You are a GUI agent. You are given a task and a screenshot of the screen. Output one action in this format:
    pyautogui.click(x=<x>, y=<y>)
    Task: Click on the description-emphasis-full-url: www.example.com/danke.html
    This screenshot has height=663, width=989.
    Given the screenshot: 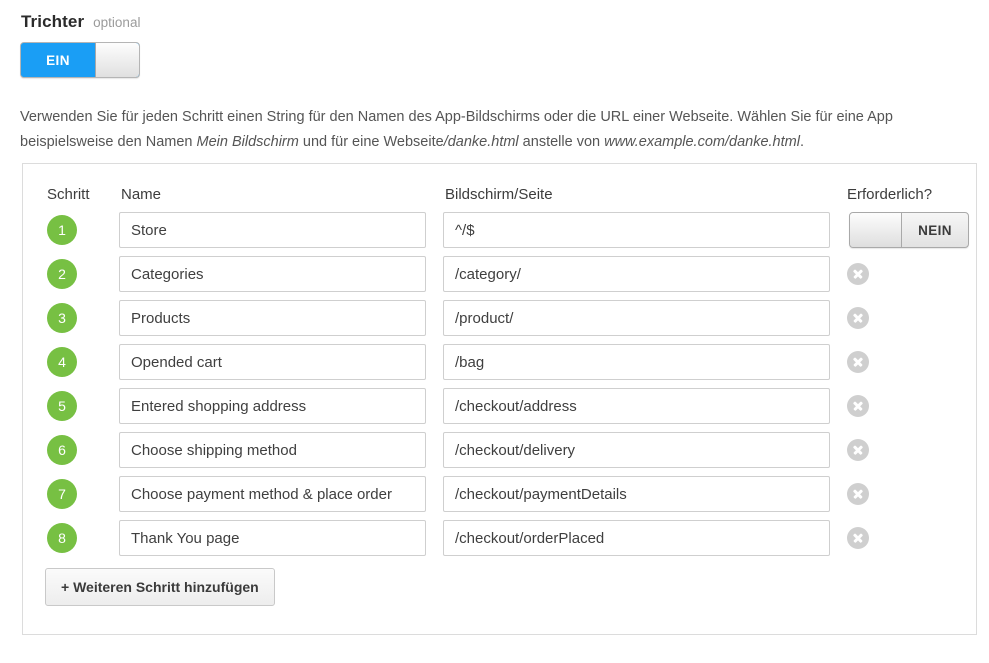 What is the action you would take?
    pyautogui.click(x=702, y=141)
    